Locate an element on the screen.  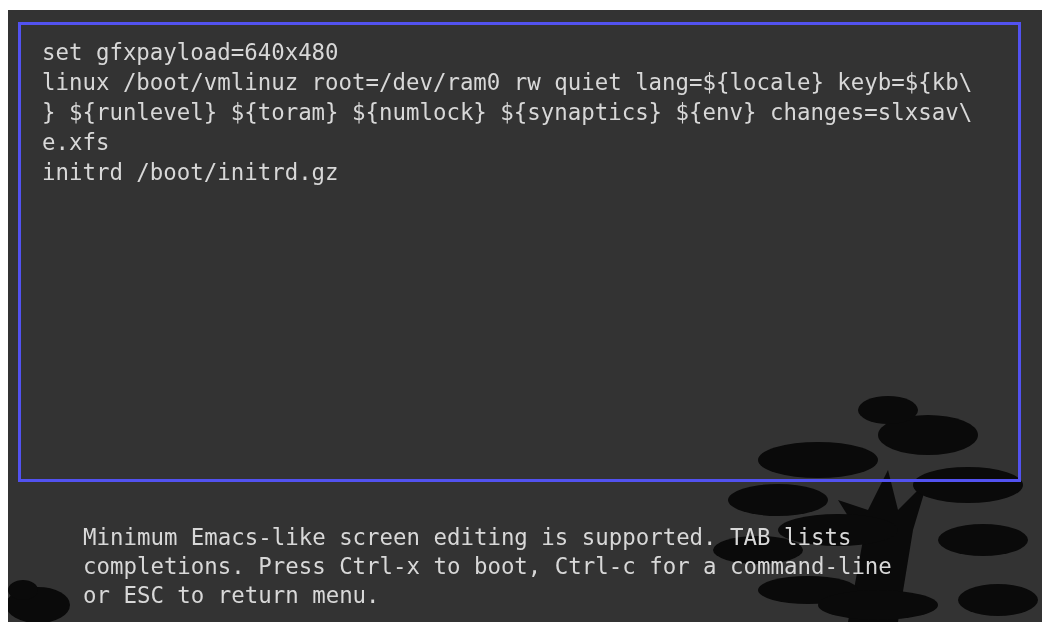
help-text: Minimum Emacs-like screen editing is supported. TAB lists completions. Press Ctrl-x to boot, Ctrl-c for a command-line or ESC to return menu. is located at coordinates (487, 566).